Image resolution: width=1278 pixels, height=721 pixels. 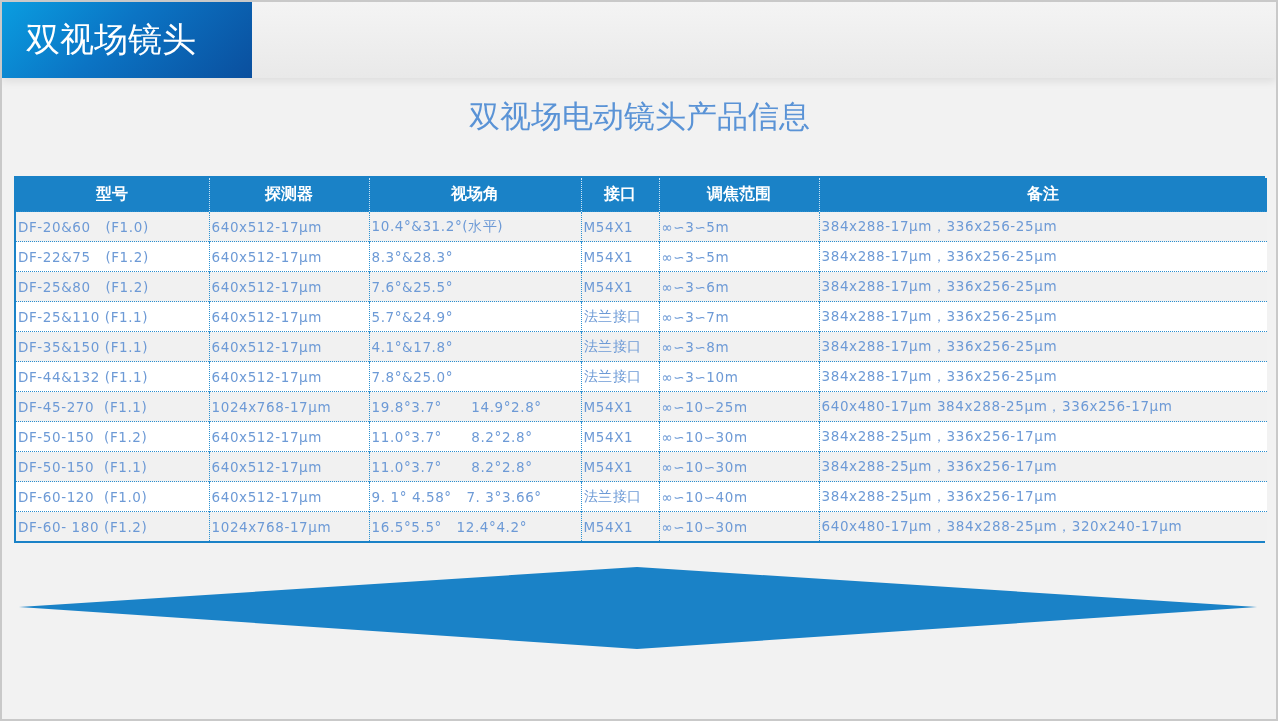 I want to click on table-cell: DF-50-150 (F1.2), so click(x=112, y=436).